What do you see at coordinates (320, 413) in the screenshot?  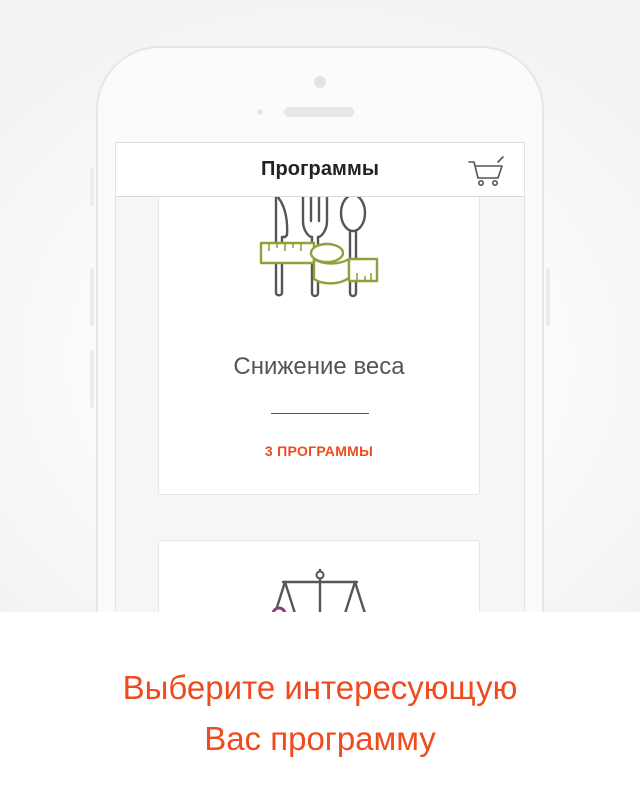 I see `card-divider` at bounding box center [320, 413].